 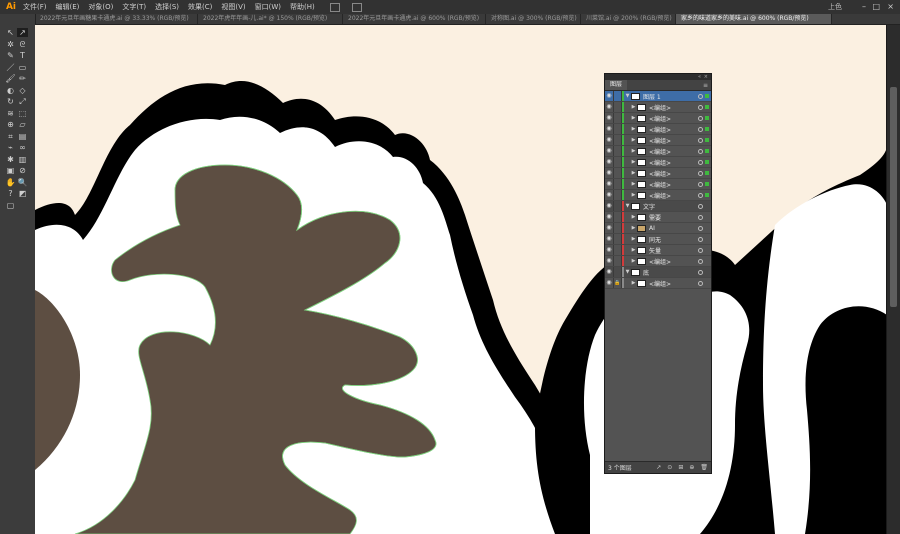 I want to click on blend-icon: ∞, so click(x=22, y=147).